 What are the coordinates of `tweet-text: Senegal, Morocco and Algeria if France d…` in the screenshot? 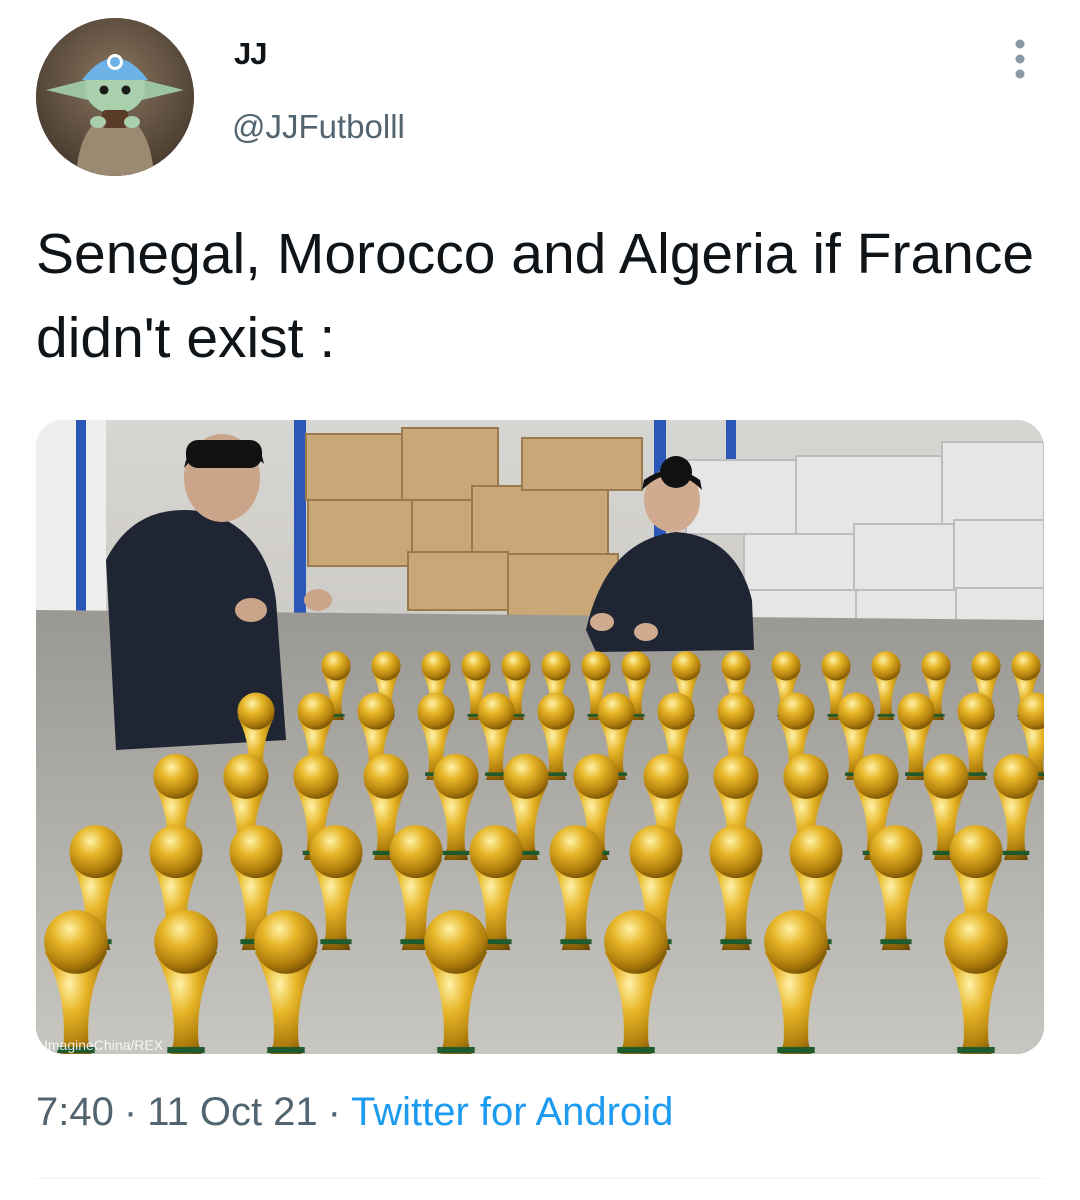 It's located at (535, 296).